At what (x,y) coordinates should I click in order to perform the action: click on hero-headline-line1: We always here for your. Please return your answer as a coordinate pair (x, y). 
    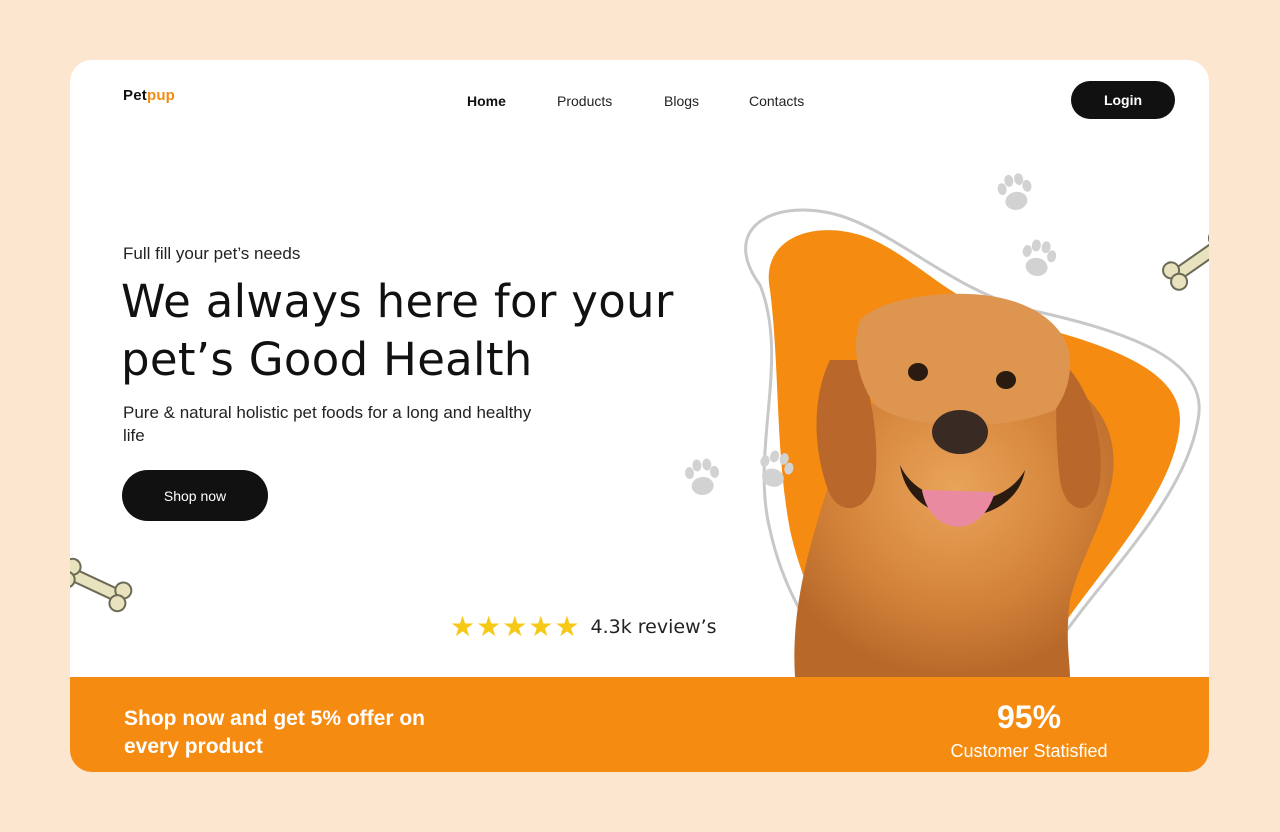
    Looking at the image, I should click on (397, 301).